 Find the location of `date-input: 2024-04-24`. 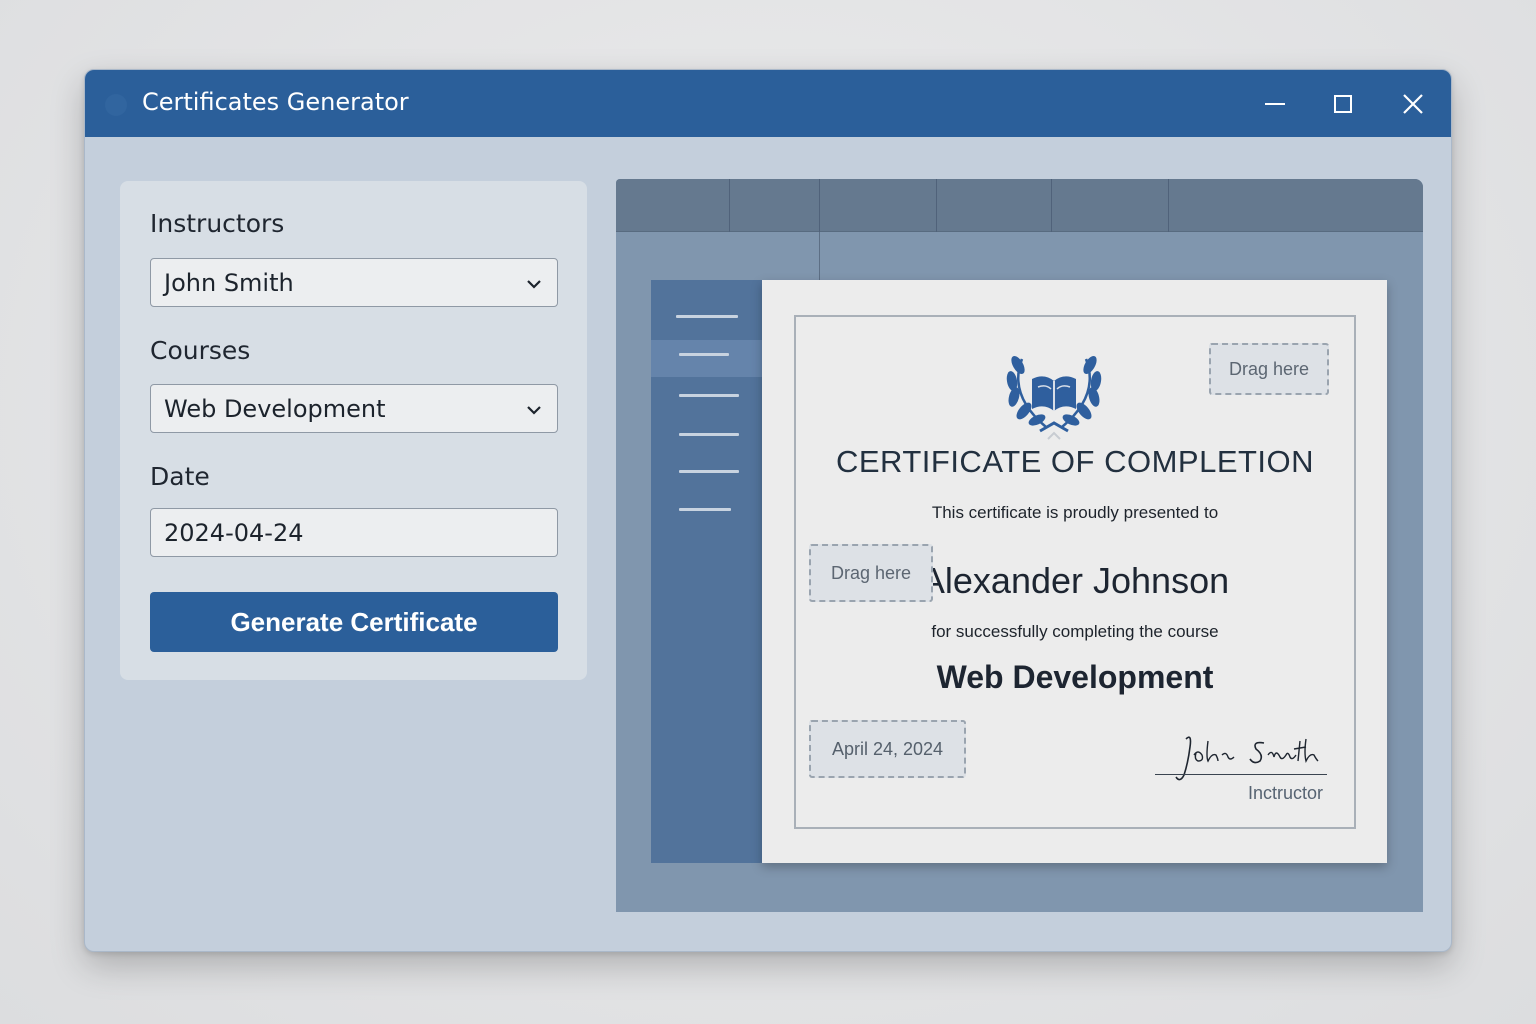

date-input: 2024-04-24 is located at coordinates (354, 532).